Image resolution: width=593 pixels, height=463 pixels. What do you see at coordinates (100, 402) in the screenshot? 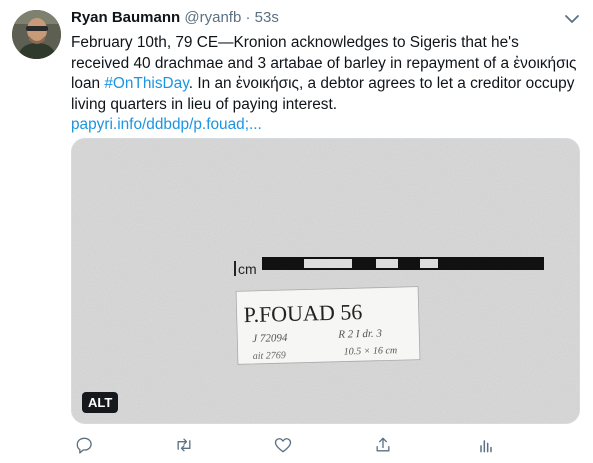
I see `alt-badge: ALT` at bounding box center [100, 402].